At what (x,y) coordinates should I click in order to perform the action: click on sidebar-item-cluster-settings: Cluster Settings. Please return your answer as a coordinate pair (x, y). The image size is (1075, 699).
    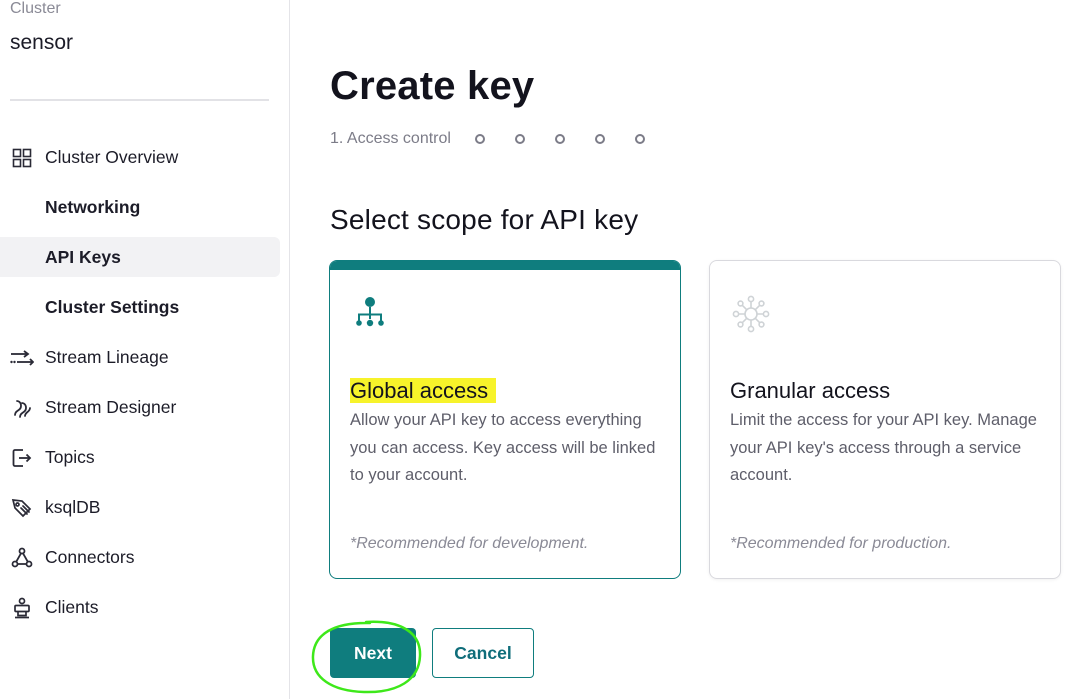
    Looking at the image, I should click on (140, 307).